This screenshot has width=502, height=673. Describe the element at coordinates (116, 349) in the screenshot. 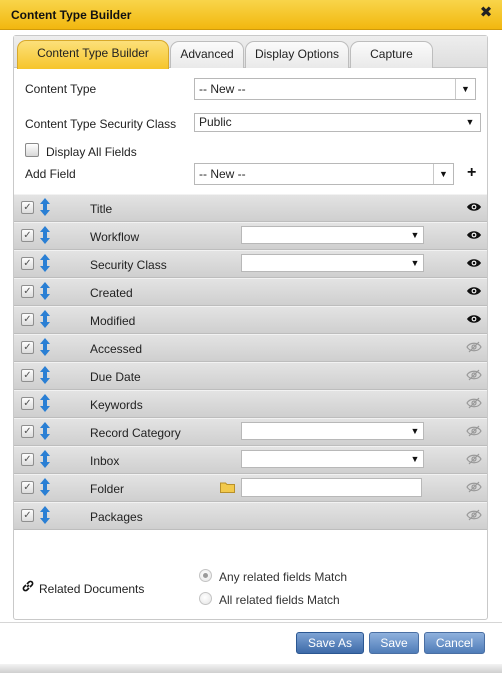

I see `field-name: Accessed` at that location.